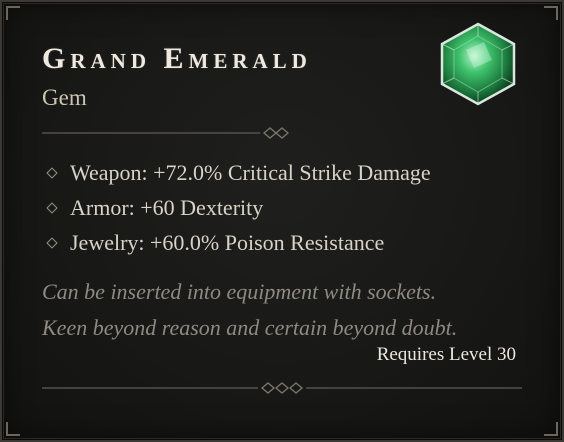 Image resolution: width=564 pixels, height=442 pixels. Describe the element at coordinates (250, 172) in the screenshot. I see `affix-text: Weapon: +72.0% Critical Strike Damage` at that location.